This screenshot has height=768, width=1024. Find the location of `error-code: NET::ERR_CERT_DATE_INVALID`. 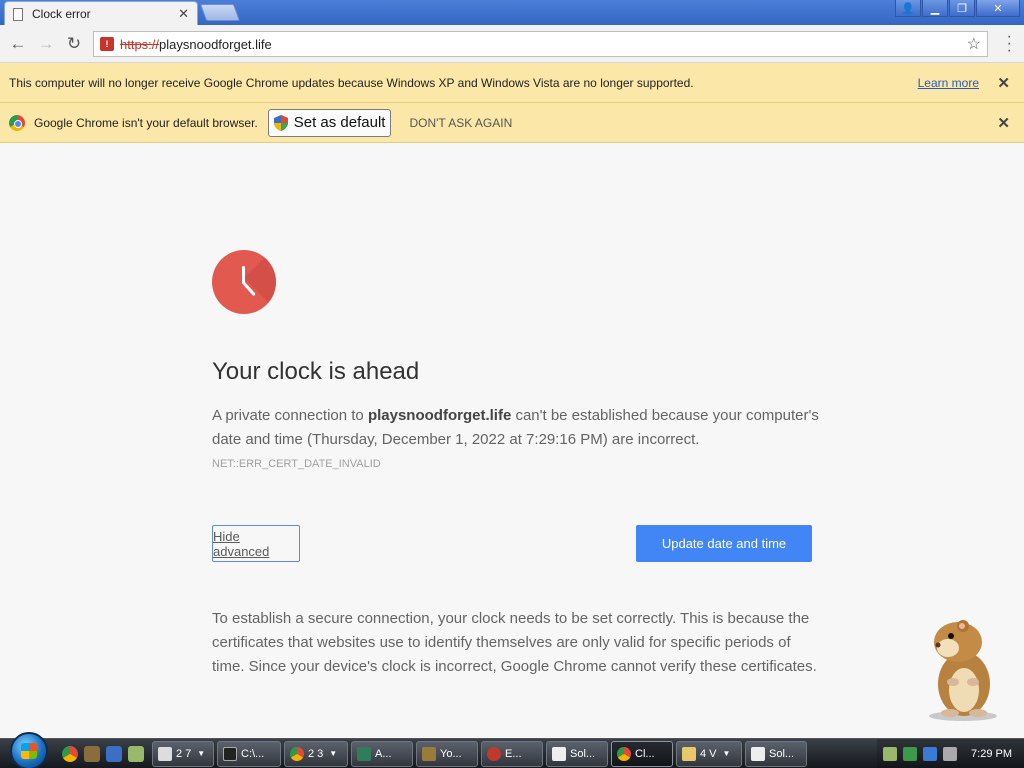

error-code: NET::ERR_CERT_DATE_INVALID is located at coordinates (517, 464).